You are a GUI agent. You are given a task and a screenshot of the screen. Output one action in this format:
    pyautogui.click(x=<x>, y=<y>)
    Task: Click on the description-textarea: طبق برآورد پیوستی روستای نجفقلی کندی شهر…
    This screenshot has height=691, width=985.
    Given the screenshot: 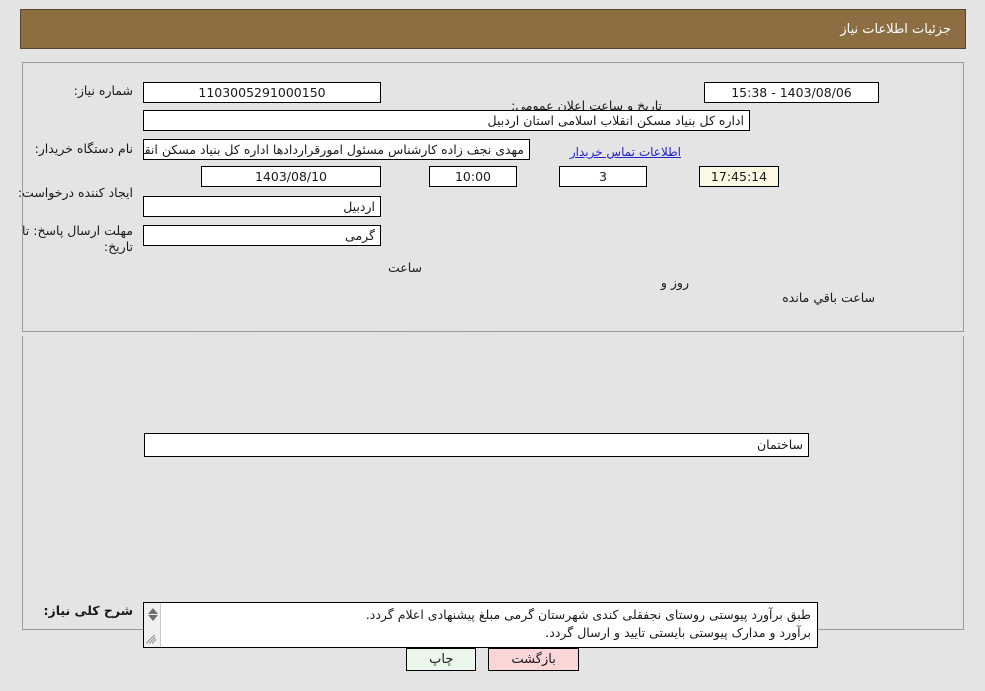 What is the action you would take?
    pyautogui.click(x=480, y=625)
    